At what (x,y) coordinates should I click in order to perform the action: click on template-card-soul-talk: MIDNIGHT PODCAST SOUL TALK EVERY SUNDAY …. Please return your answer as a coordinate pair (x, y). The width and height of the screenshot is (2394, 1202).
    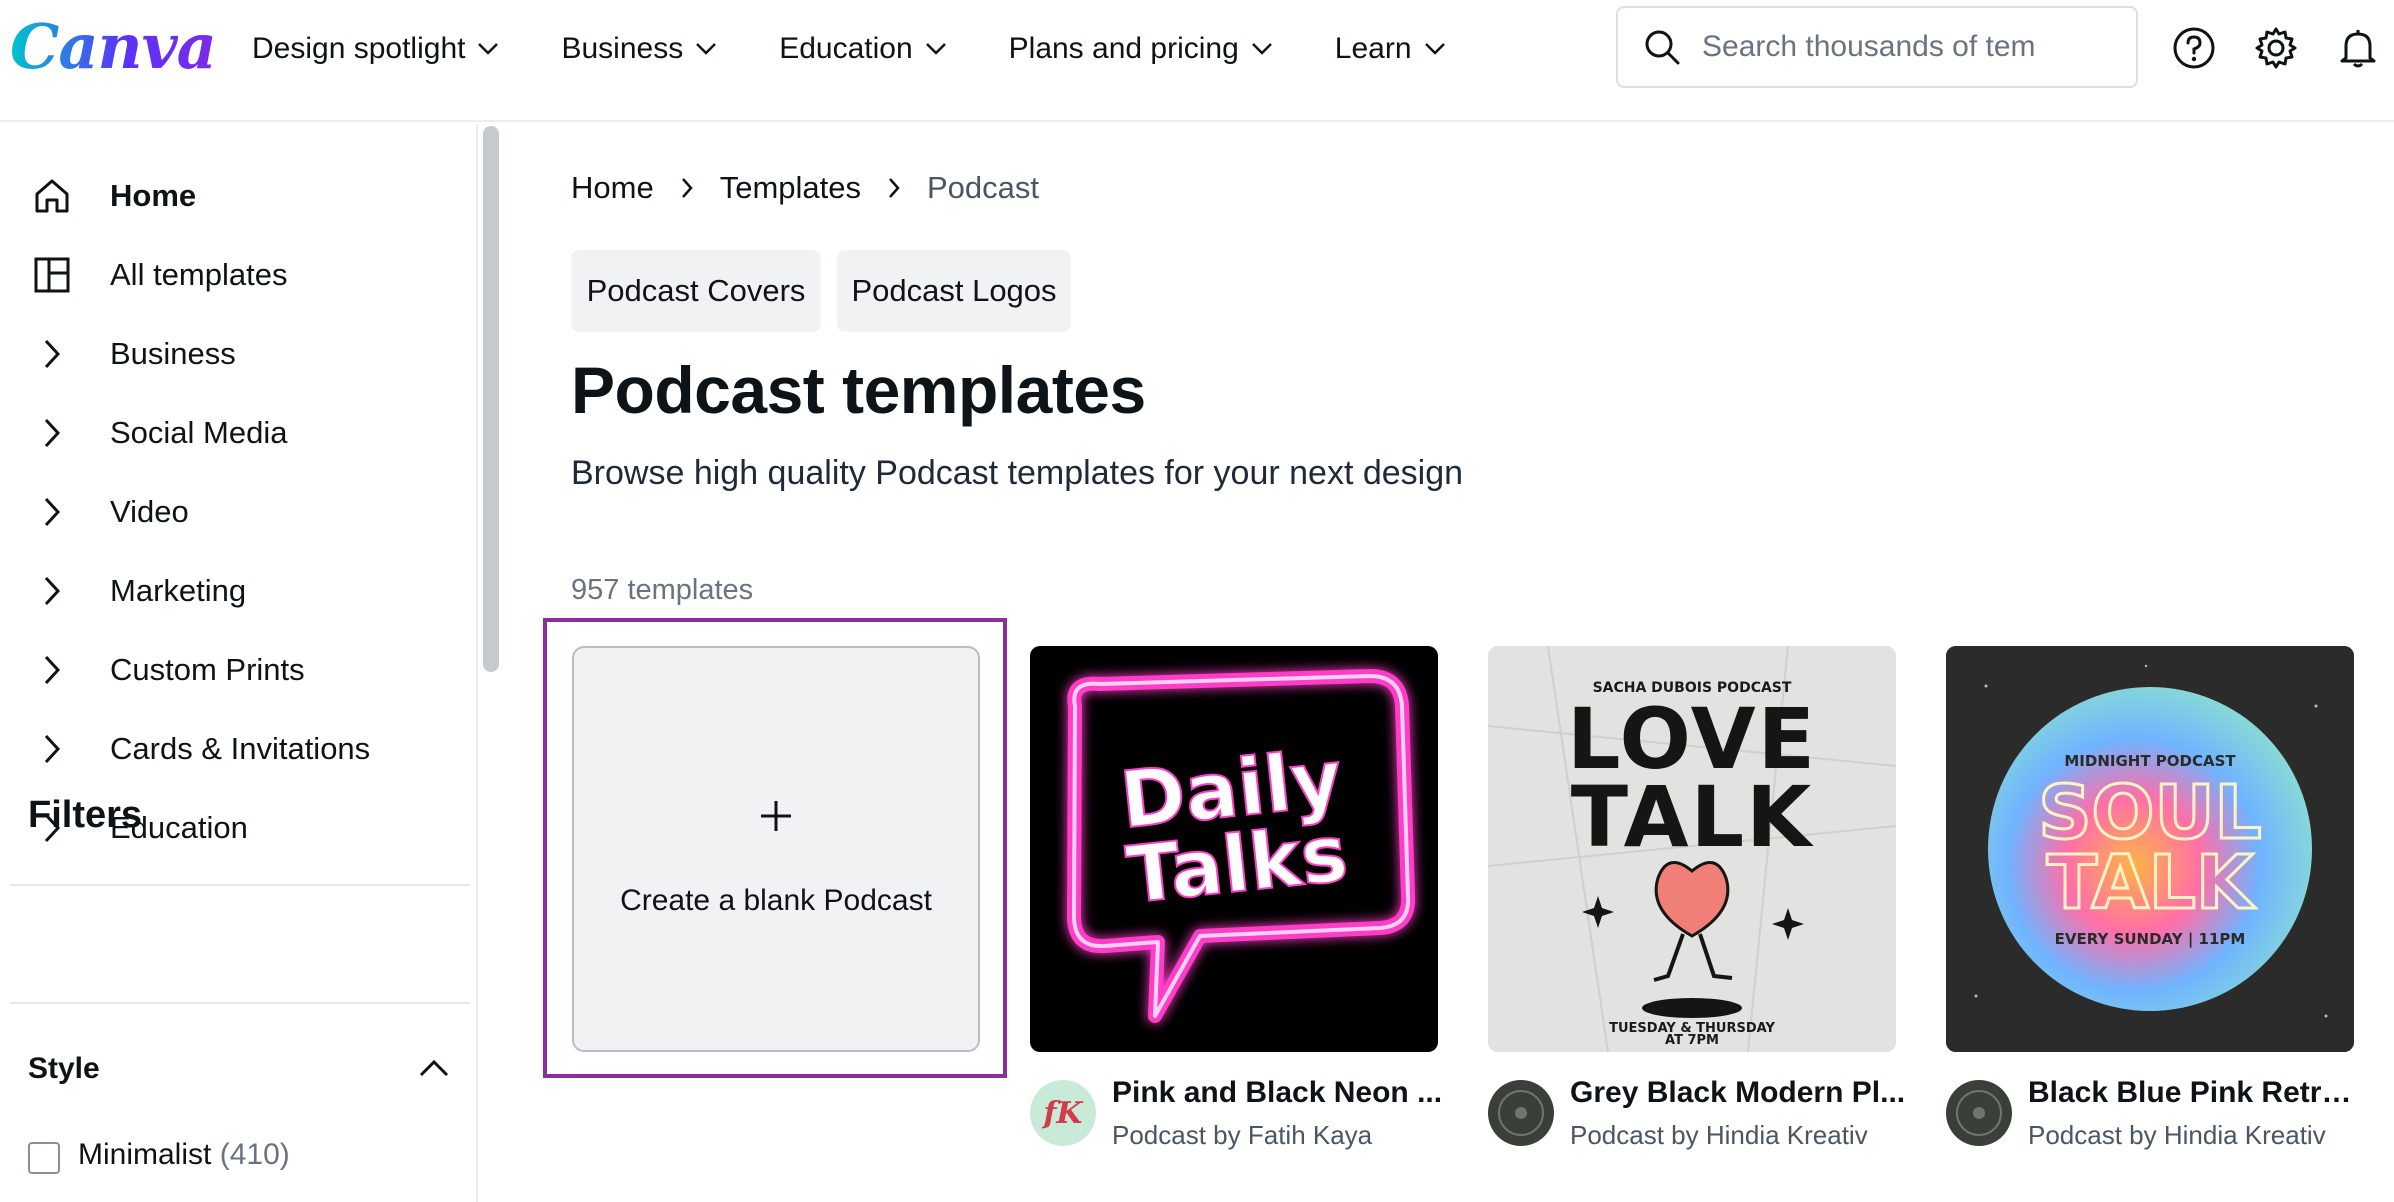
    Looking at the image, I should click on (2150, 849).